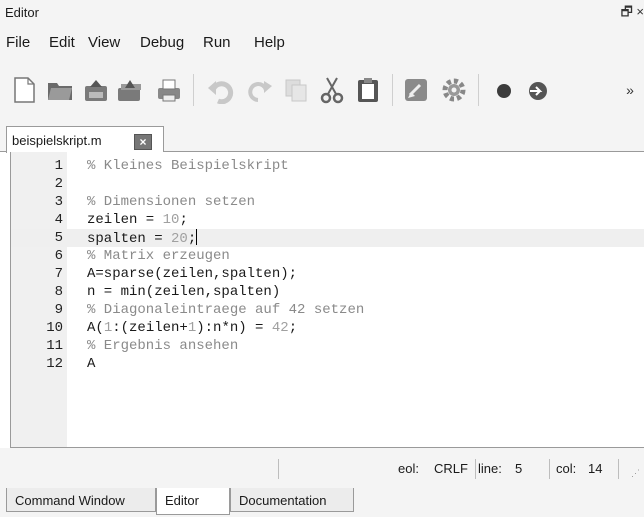 This screenshot has height=517, width=644. Describe the element at coordinates (519, 468) in the screenshot. I see `line-value: 5` at that location.